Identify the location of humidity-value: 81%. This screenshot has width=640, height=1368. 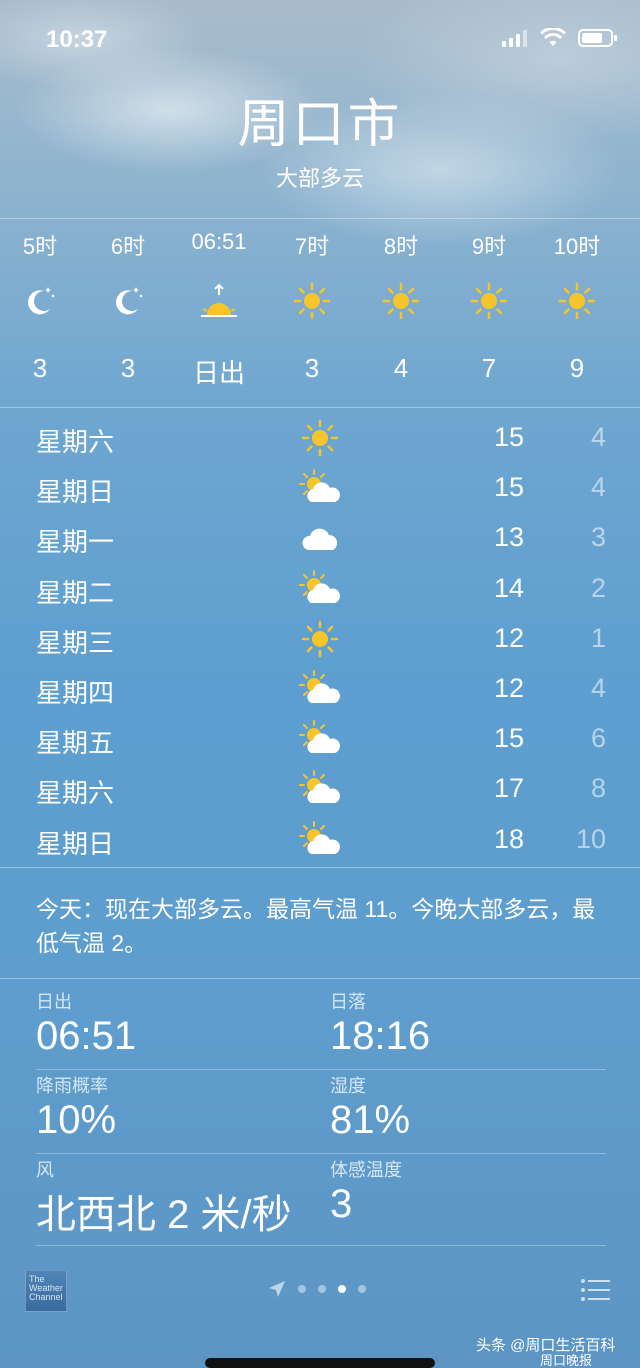
(370, 1120).